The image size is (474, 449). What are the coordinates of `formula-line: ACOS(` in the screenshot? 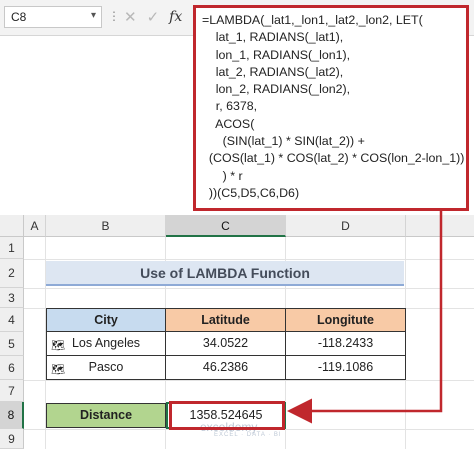 It's located at (228, 123).